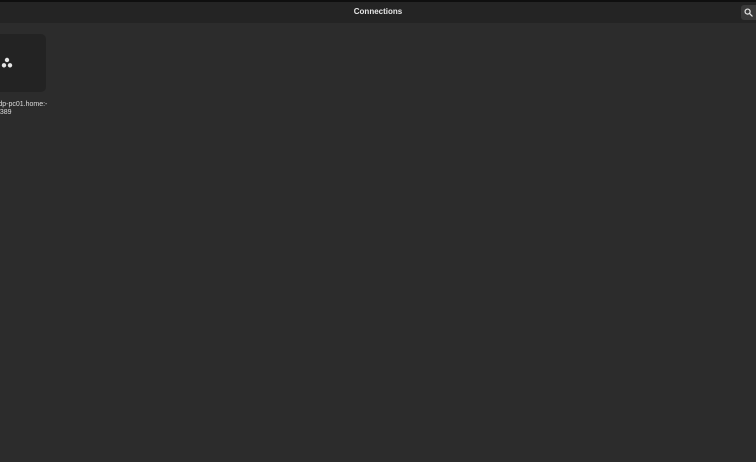  I want to click on connection-tile, so click(23, 63).